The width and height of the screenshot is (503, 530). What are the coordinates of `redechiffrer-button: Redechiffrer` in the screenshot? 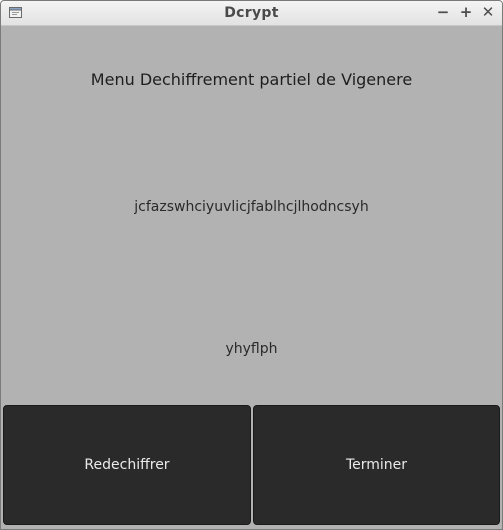 It's located at (127, 465).